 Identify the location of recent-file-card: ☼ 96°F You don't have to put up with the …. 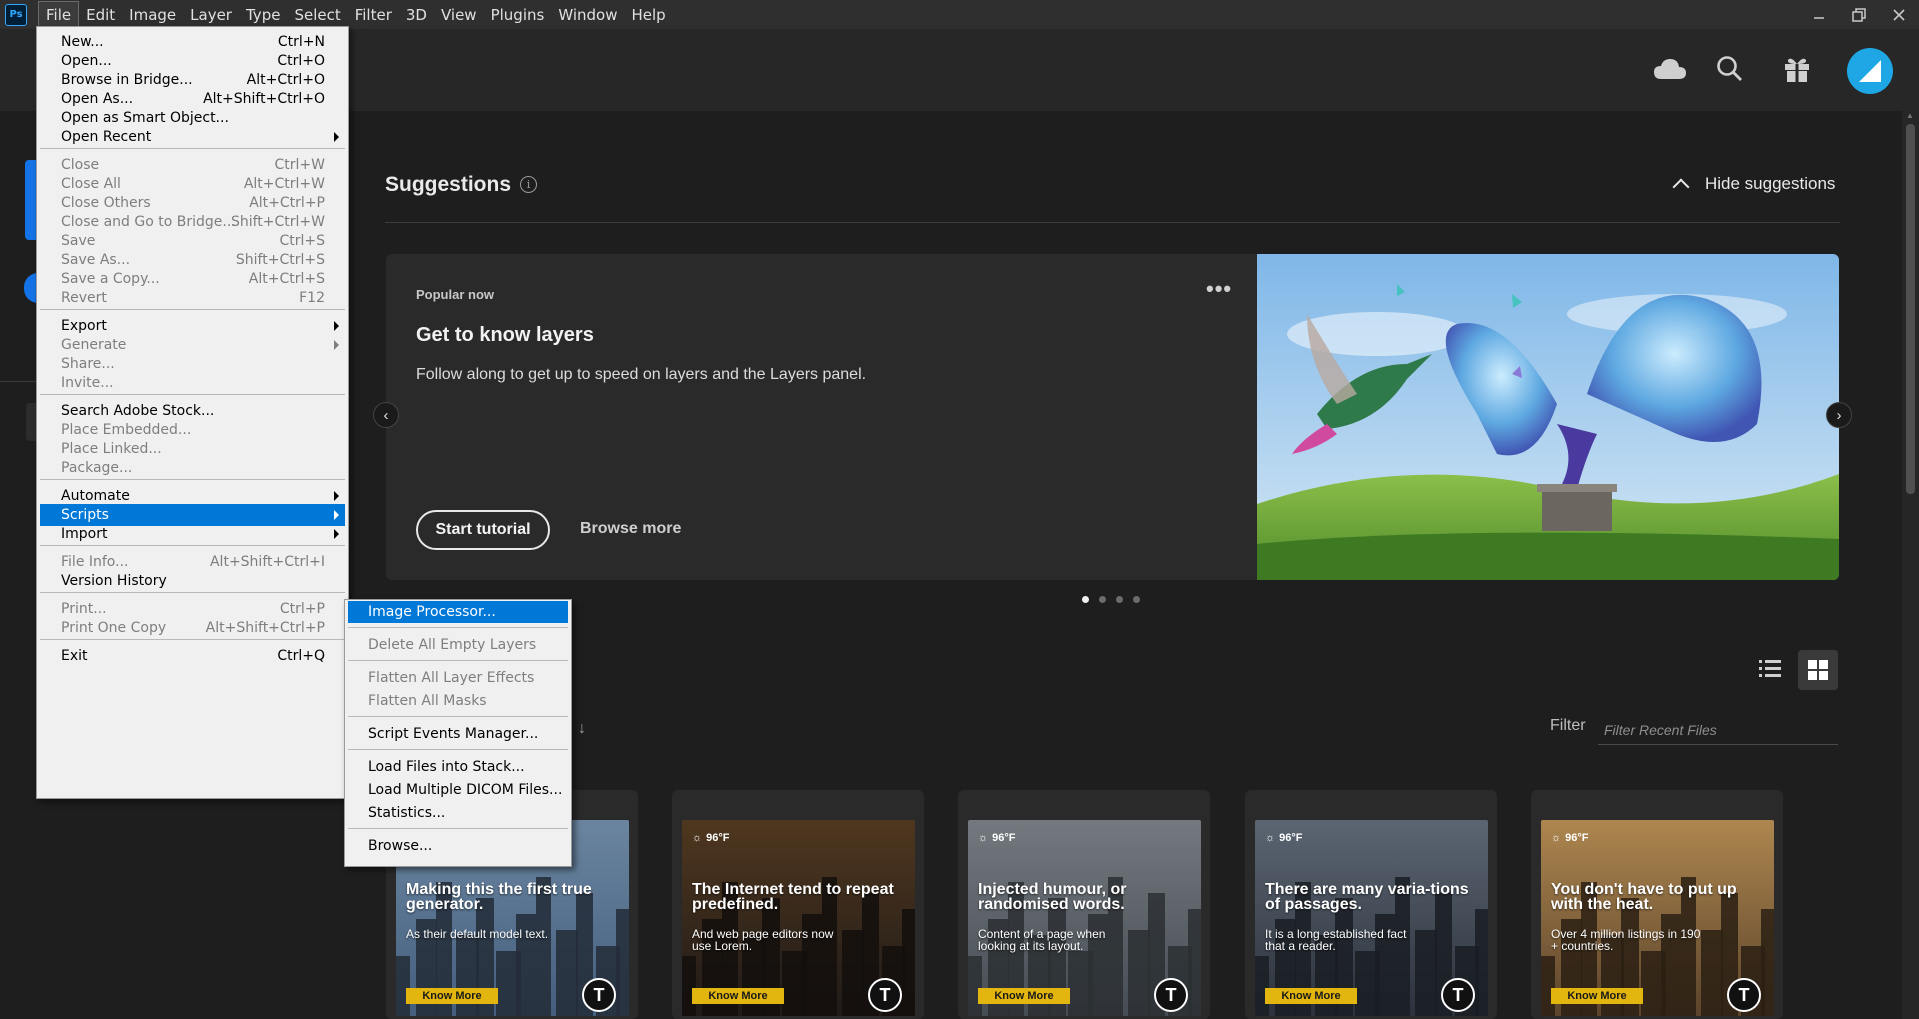
(1657, 904).